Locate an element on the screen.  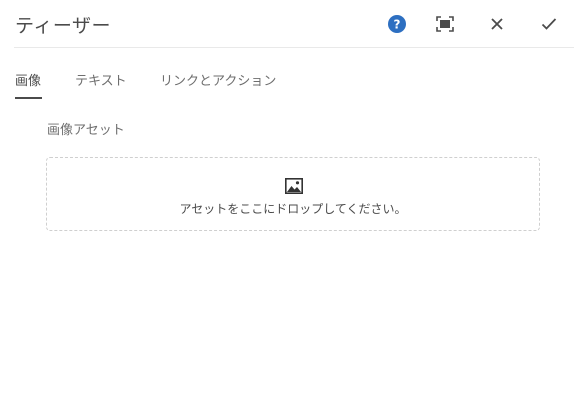
fullscreen-icon is located at coordinates (445, 24).